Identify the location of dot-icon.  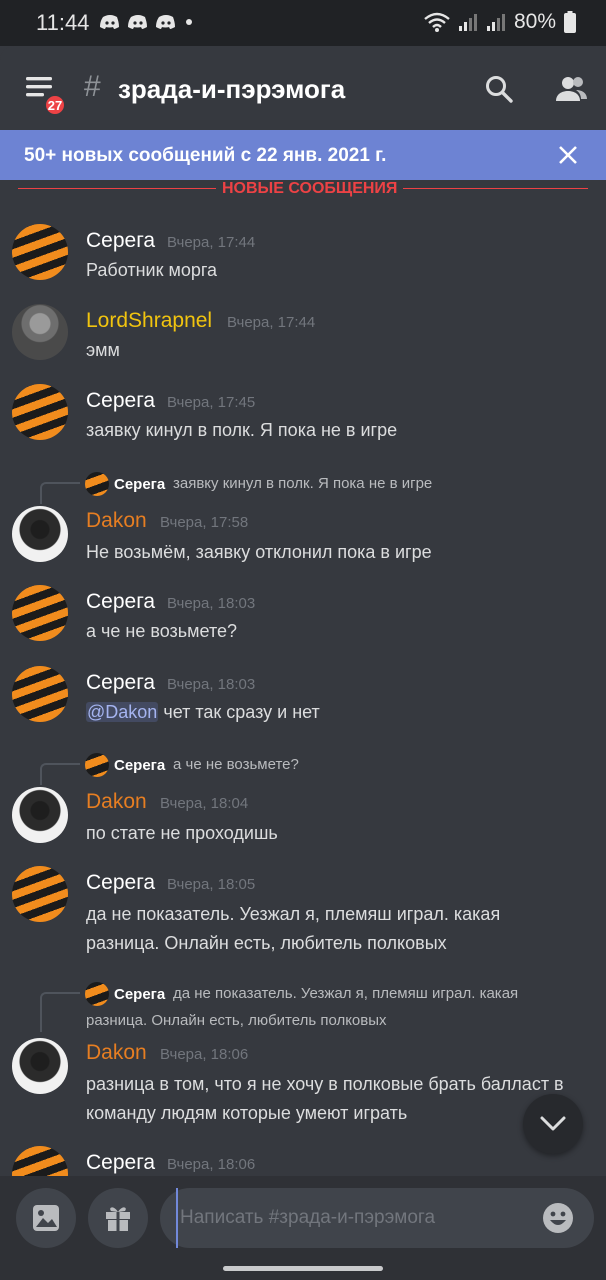
(189, 22).